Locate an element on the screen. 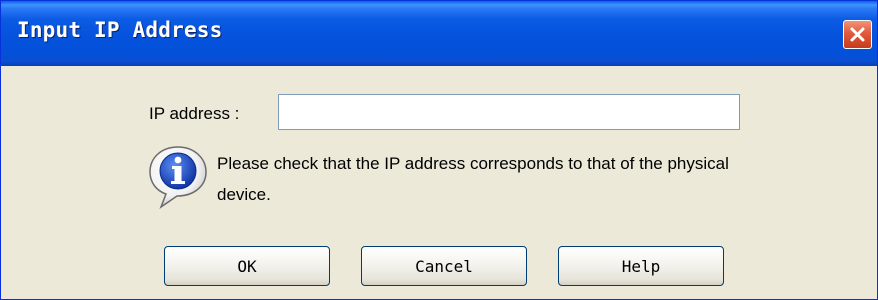  cancel-button: Cancel is located at coordinates (444, 266).